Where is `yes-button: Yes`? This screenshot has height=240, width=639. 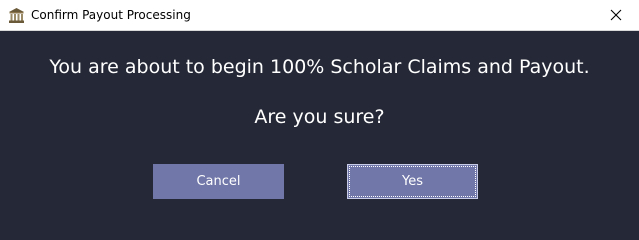
yes-button: Yes is located at coordinates (412, 181).